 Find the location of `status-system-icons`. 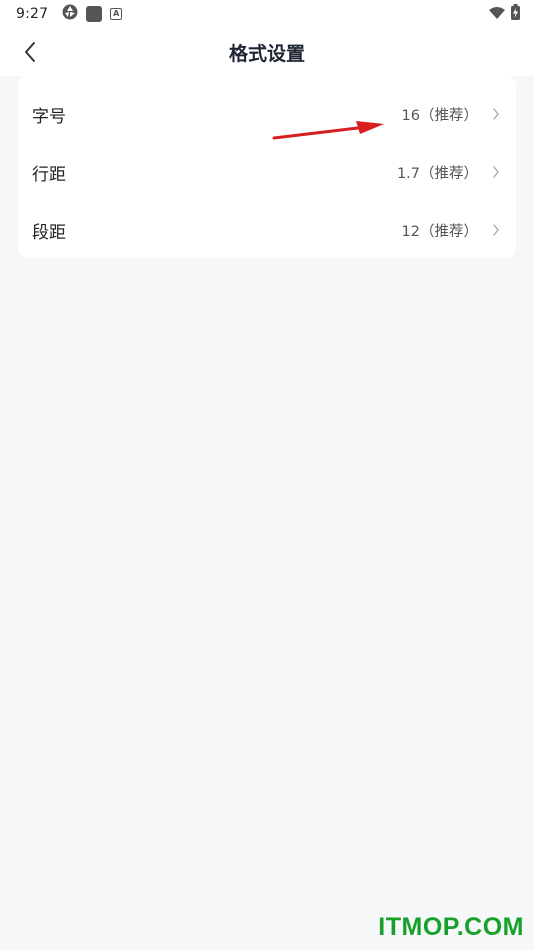

status-system-icons is located at coordinates (504, 14).